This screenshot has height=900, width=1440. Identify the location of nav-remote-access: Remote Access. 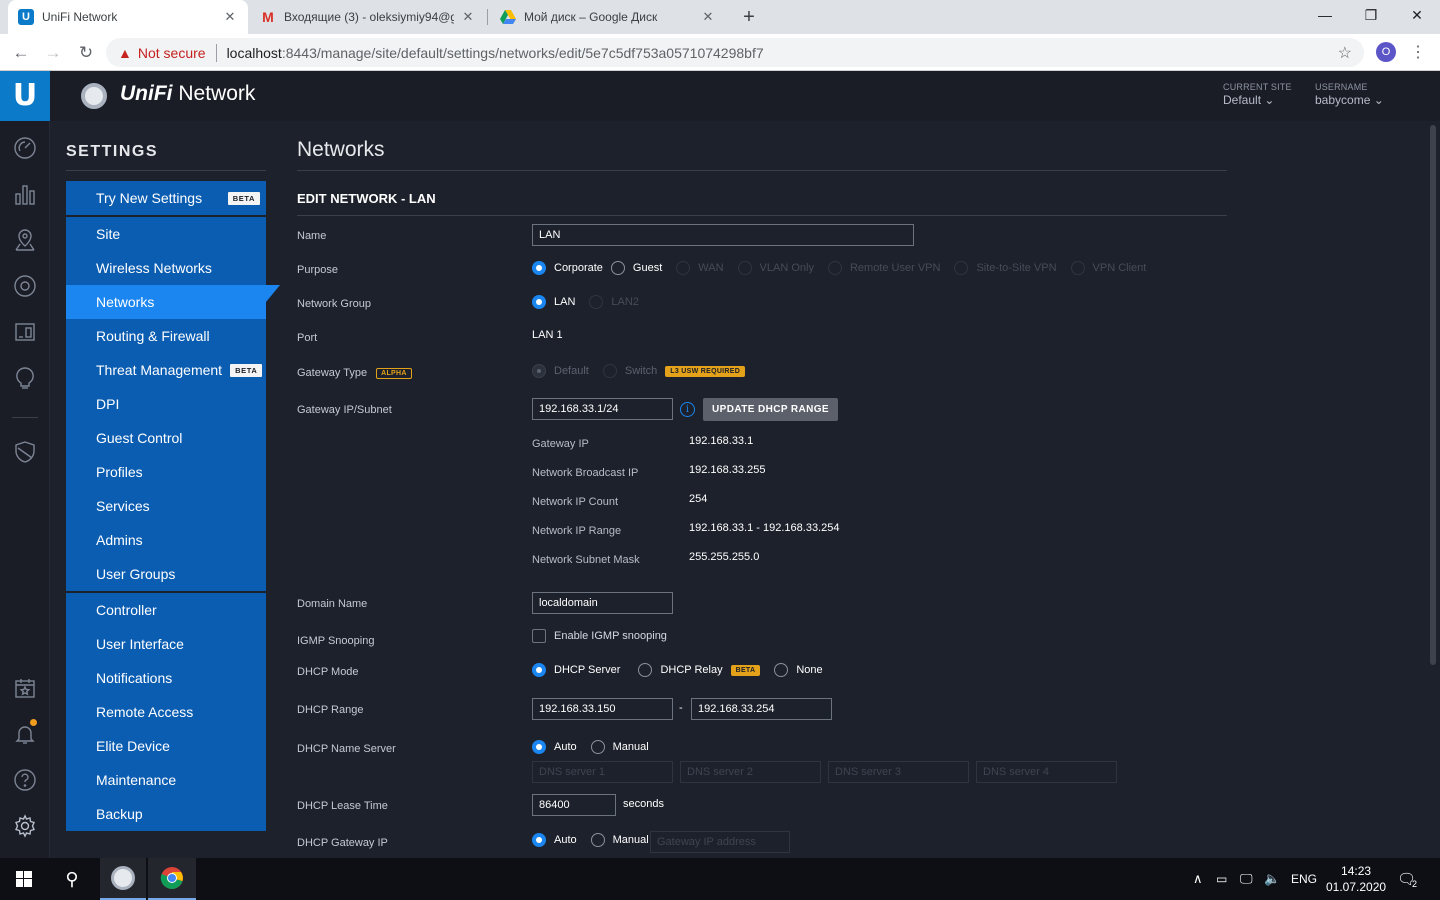
(166, 712).